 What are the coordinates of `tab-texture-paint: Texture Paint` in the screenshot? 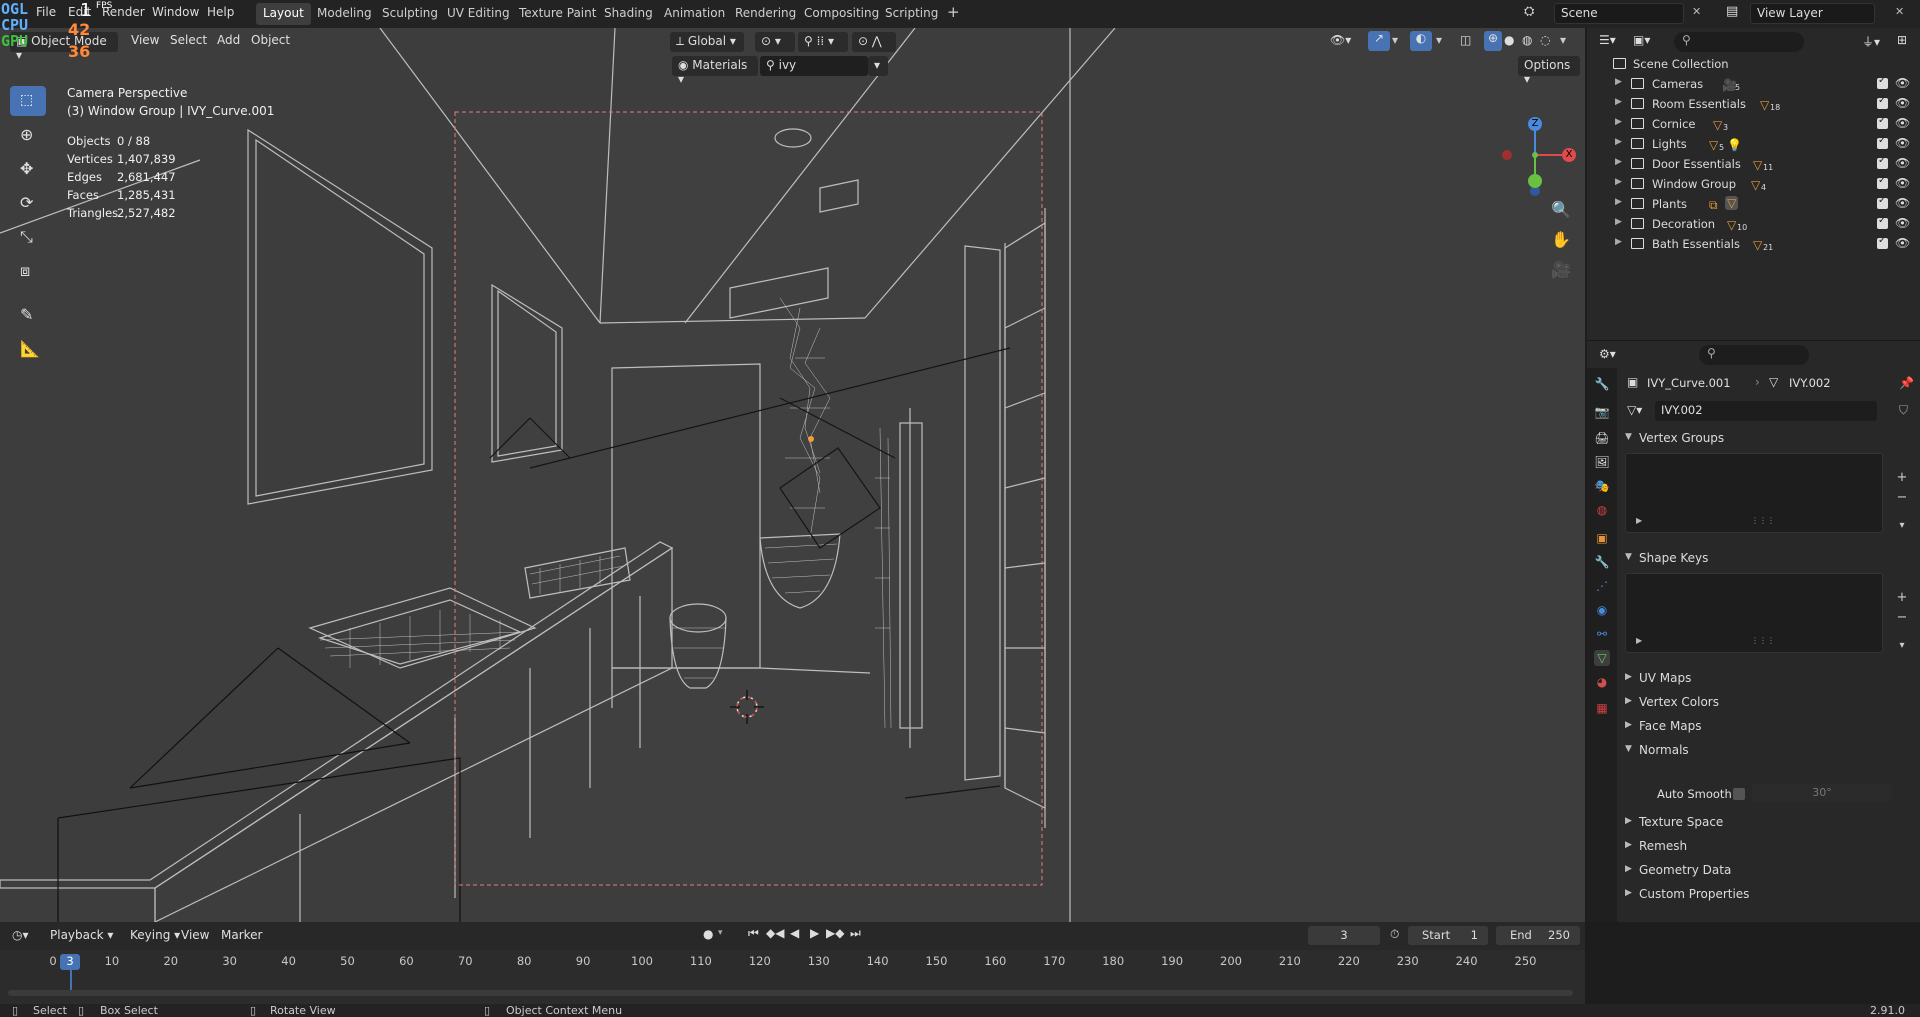 It's located at (557, 14).